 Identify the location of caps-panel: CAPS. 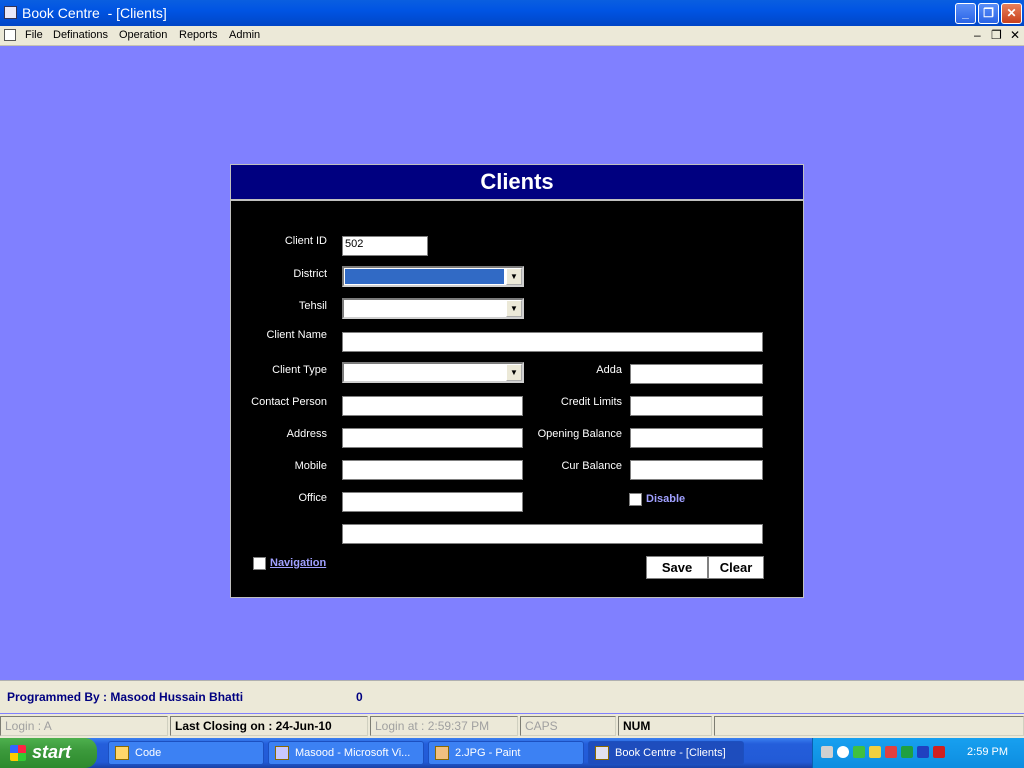
(568, 726).